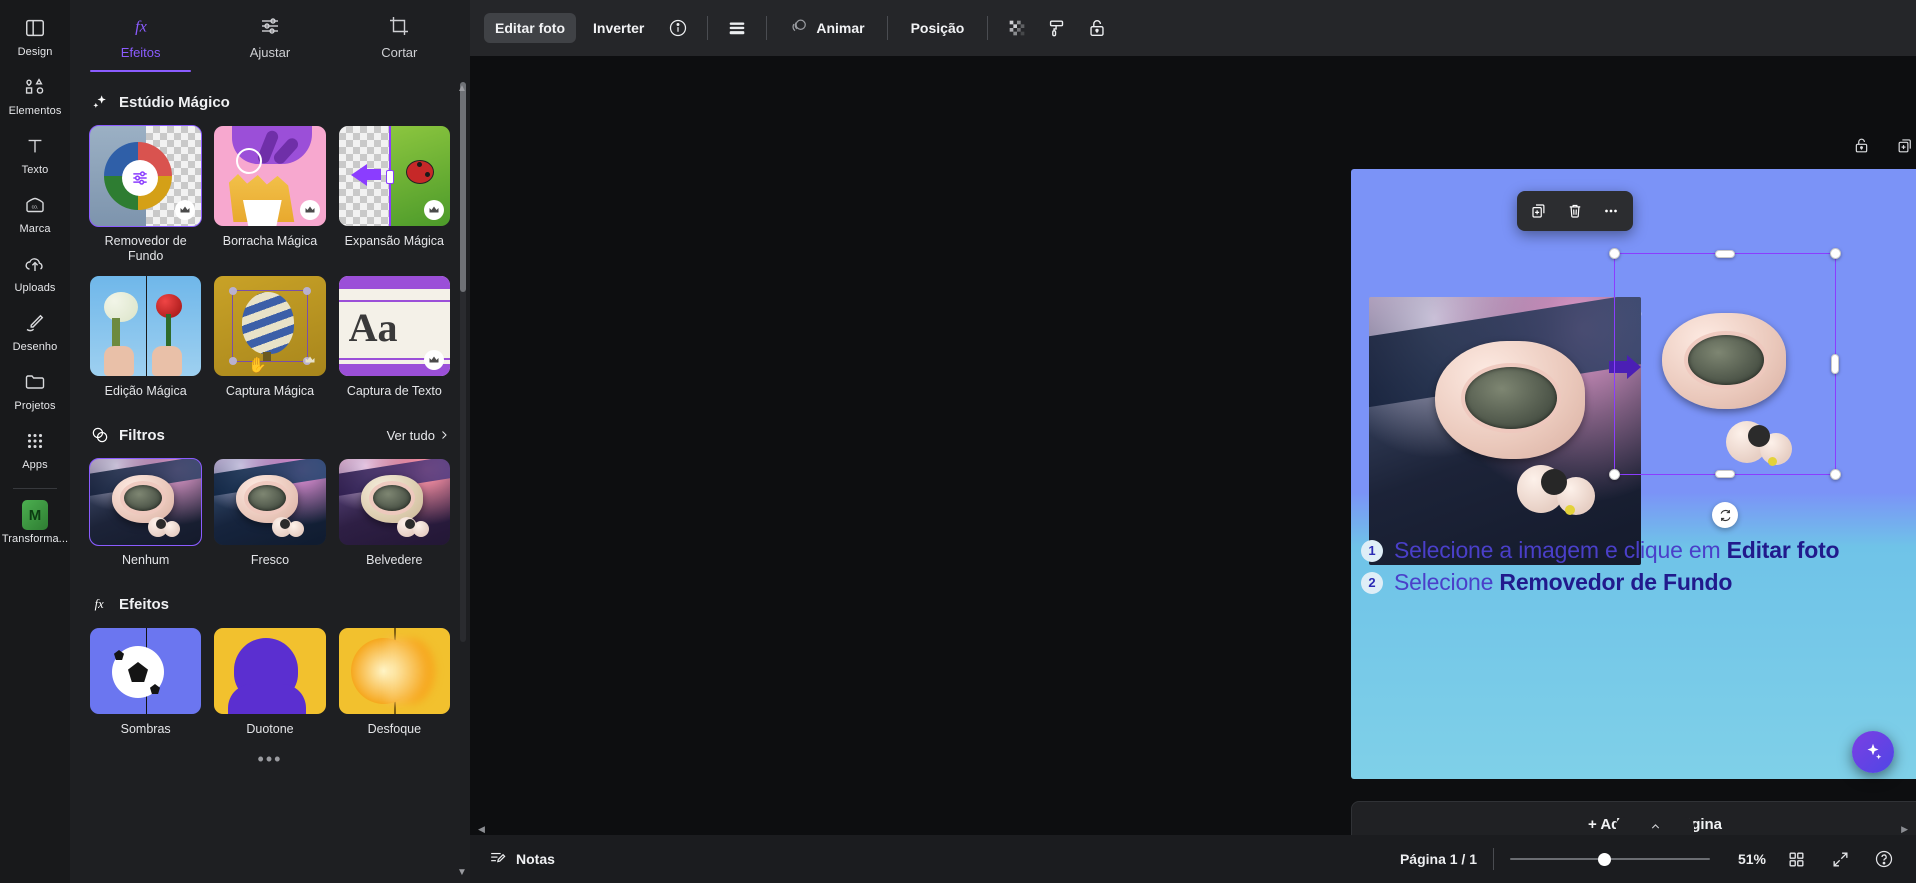 Image resolution: width=1916 pixels, height=883 pixels. I want to click on resize-handle-bl, so click(1614, 474).